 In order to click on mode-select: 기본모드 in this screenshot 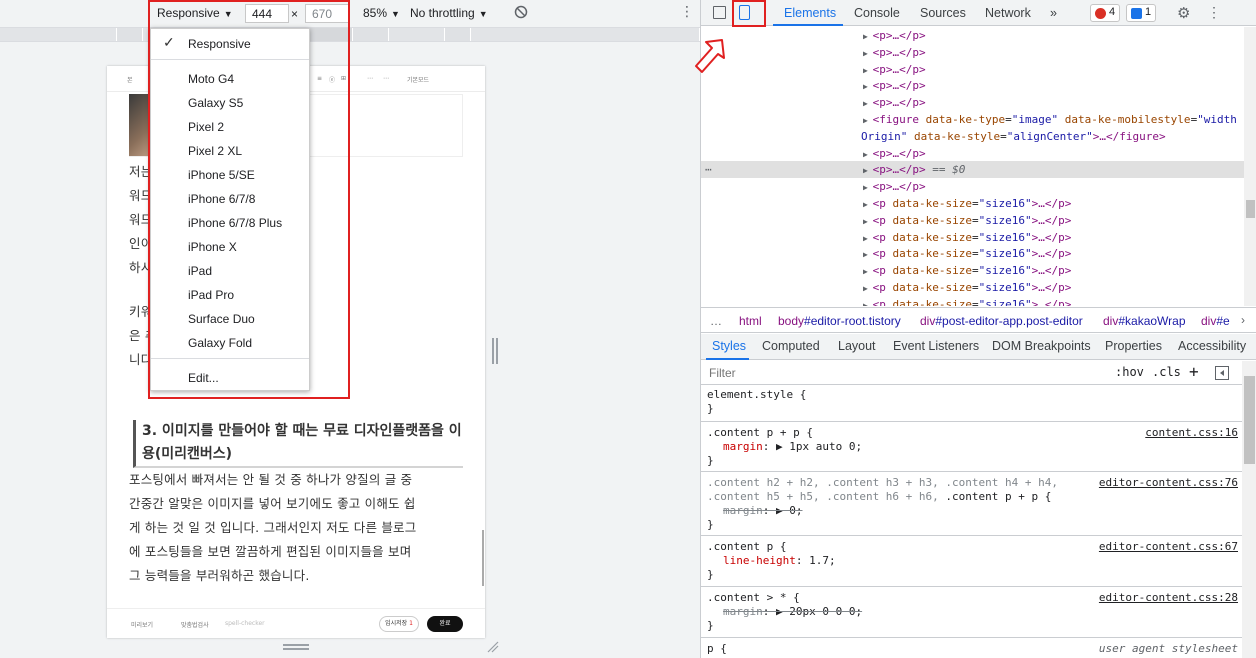, I will do `click(418, 79)`.